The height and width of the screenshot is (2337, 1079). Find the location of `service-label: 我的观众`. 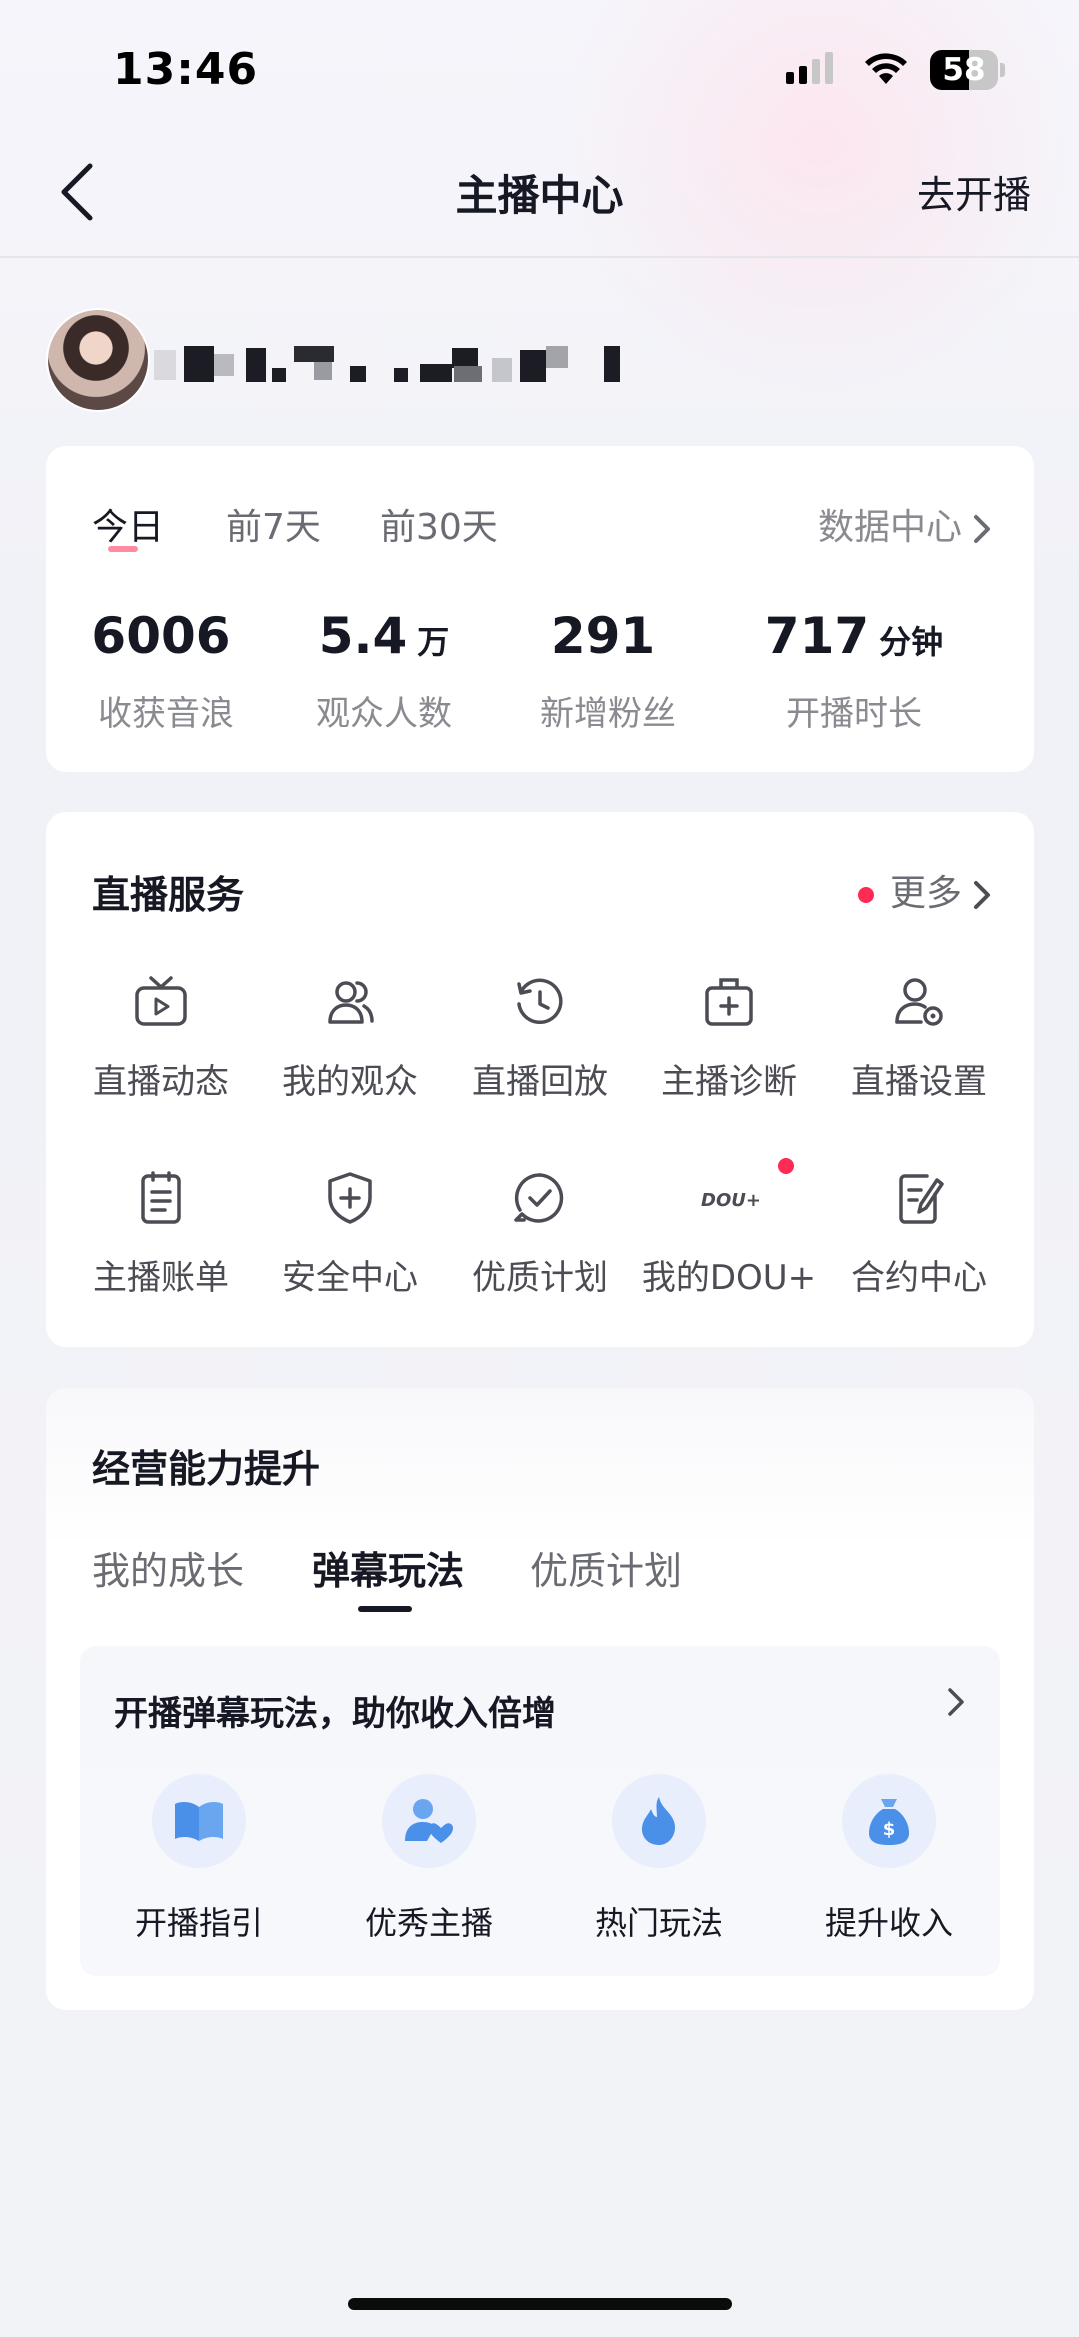

service-label: 我的观众 is located at coordinates (350, 1082).